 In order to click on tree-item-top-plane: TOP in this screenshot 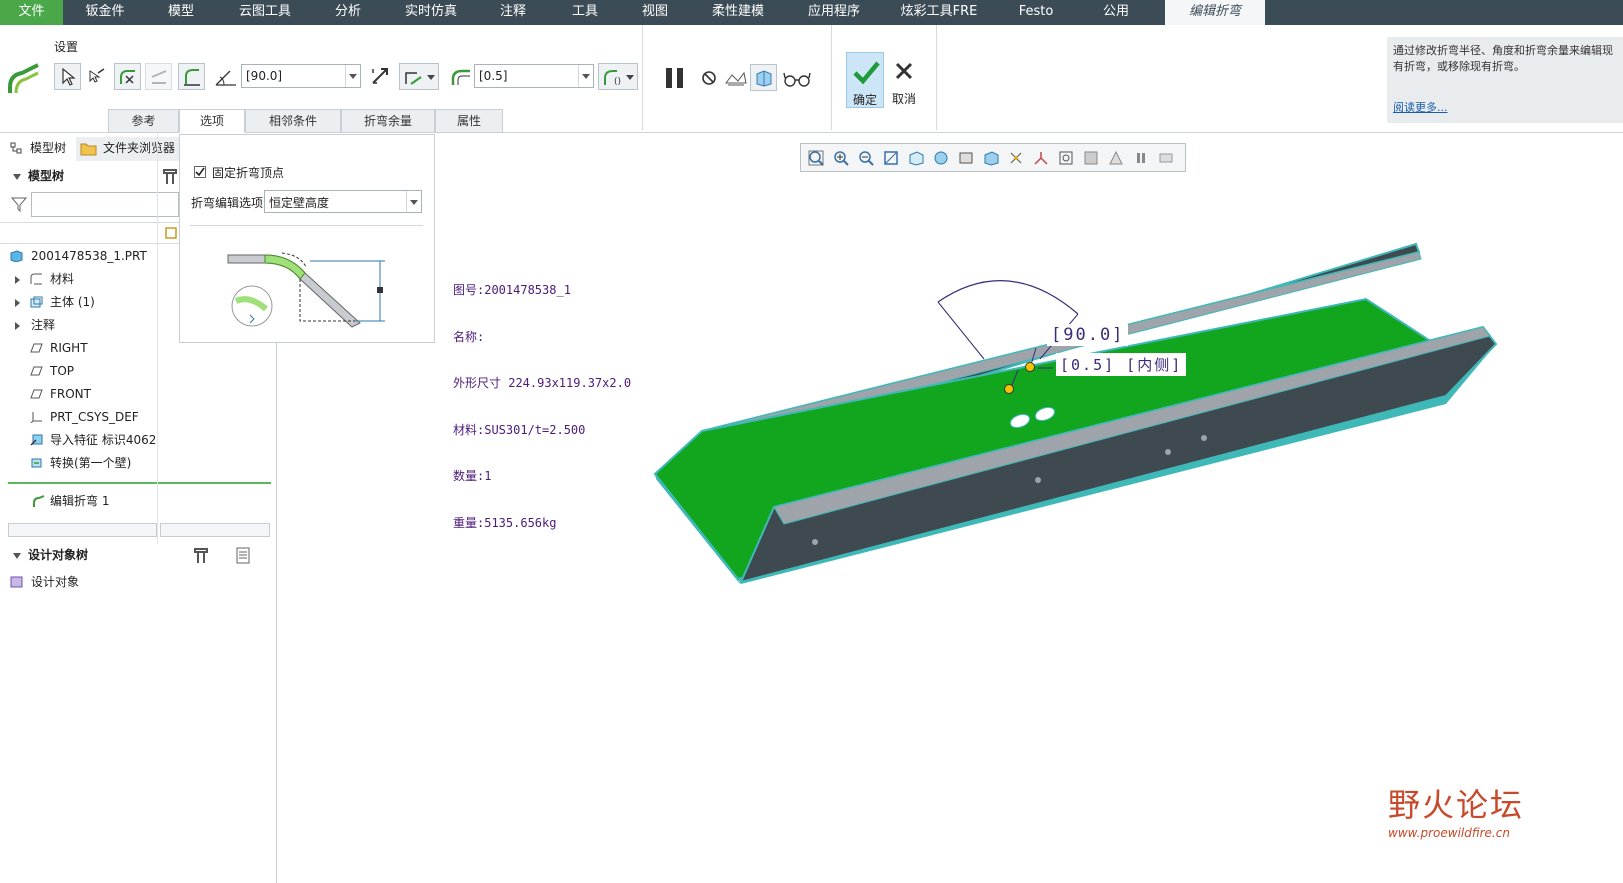, I will do `click(135, 371)`.